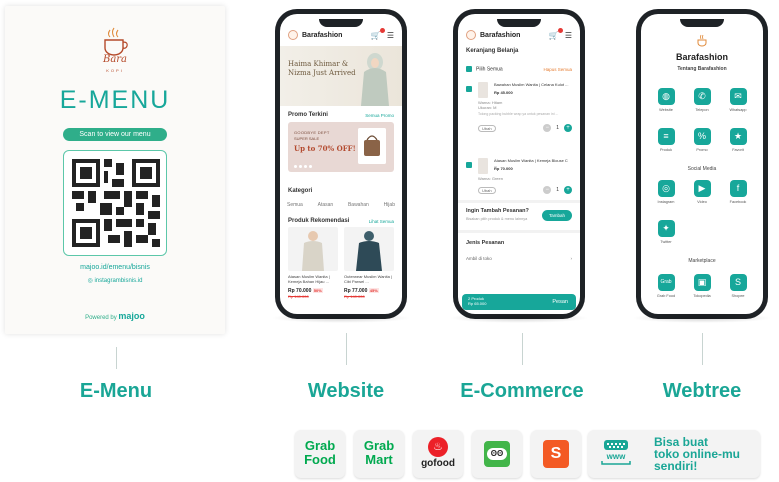  I want to click on category-tab: Semua, so click(295, 205).